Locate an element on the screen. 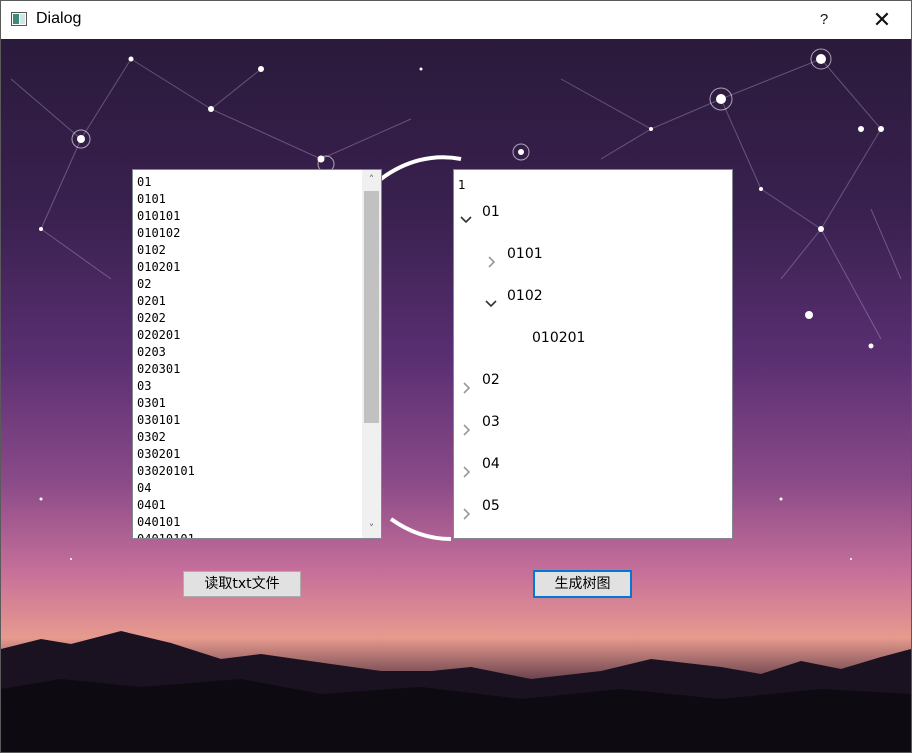 Image resolution: width=912 pixels, height=753 pixels. tree-item-label: 0101 is located at coordinates (525, 254).